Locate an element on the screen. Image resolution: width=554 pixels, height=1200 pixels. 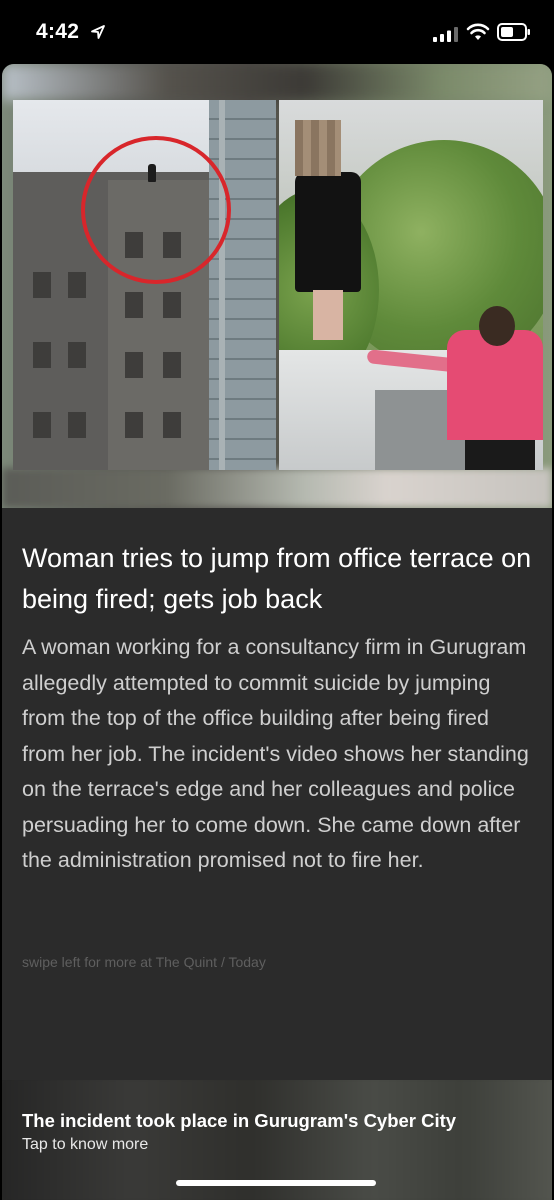
man-figure is located at coordinates (495, 385).